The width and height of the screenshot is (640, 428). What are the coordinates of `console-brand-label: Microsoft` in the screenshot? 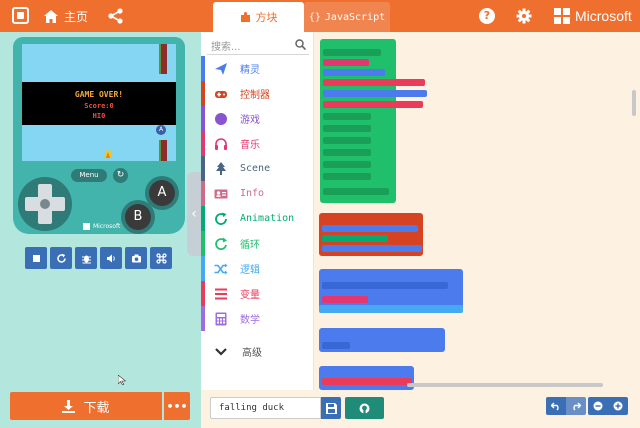 It's located at (107, 226).